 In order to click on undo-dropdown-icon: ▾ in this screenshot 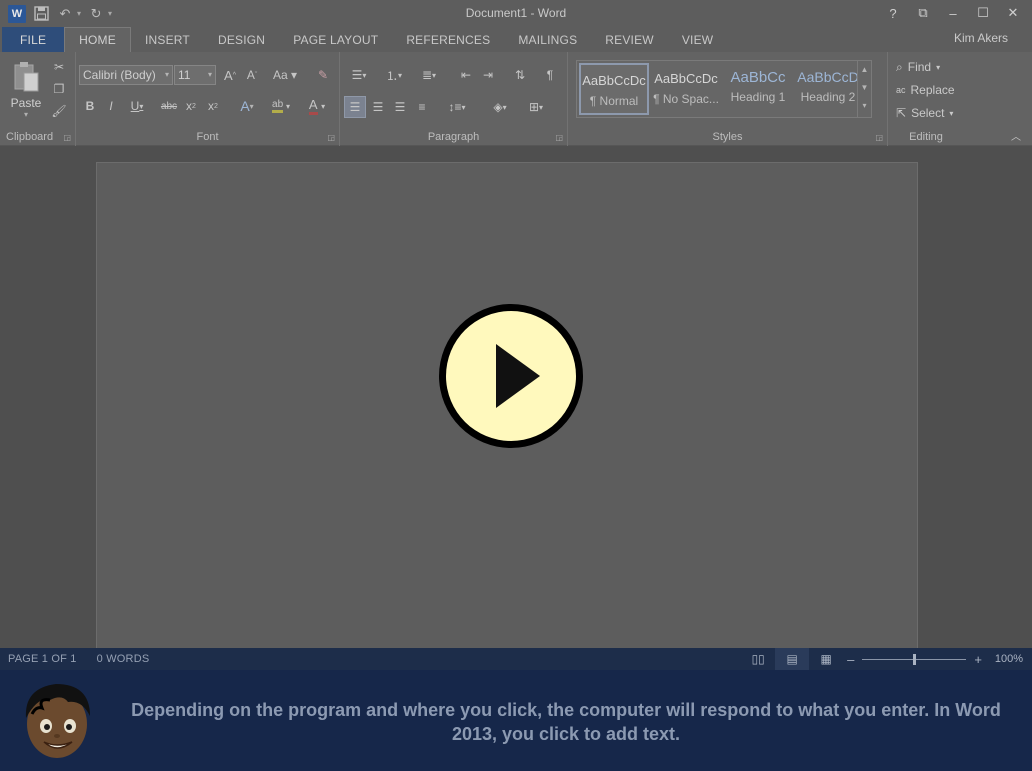, I will do `click(79, 13)`.